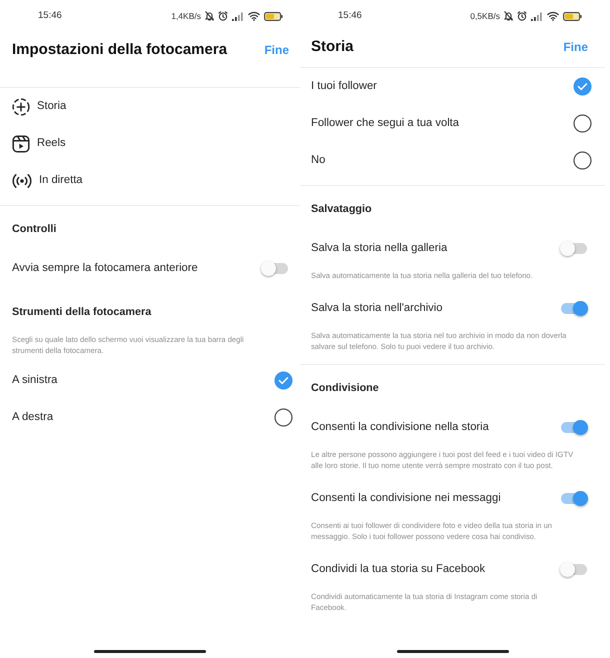  Describe the element at coordinates (398, 569) in the screenshot. I see `setting-label: Condividi la tua storia su Facebook` at that location.